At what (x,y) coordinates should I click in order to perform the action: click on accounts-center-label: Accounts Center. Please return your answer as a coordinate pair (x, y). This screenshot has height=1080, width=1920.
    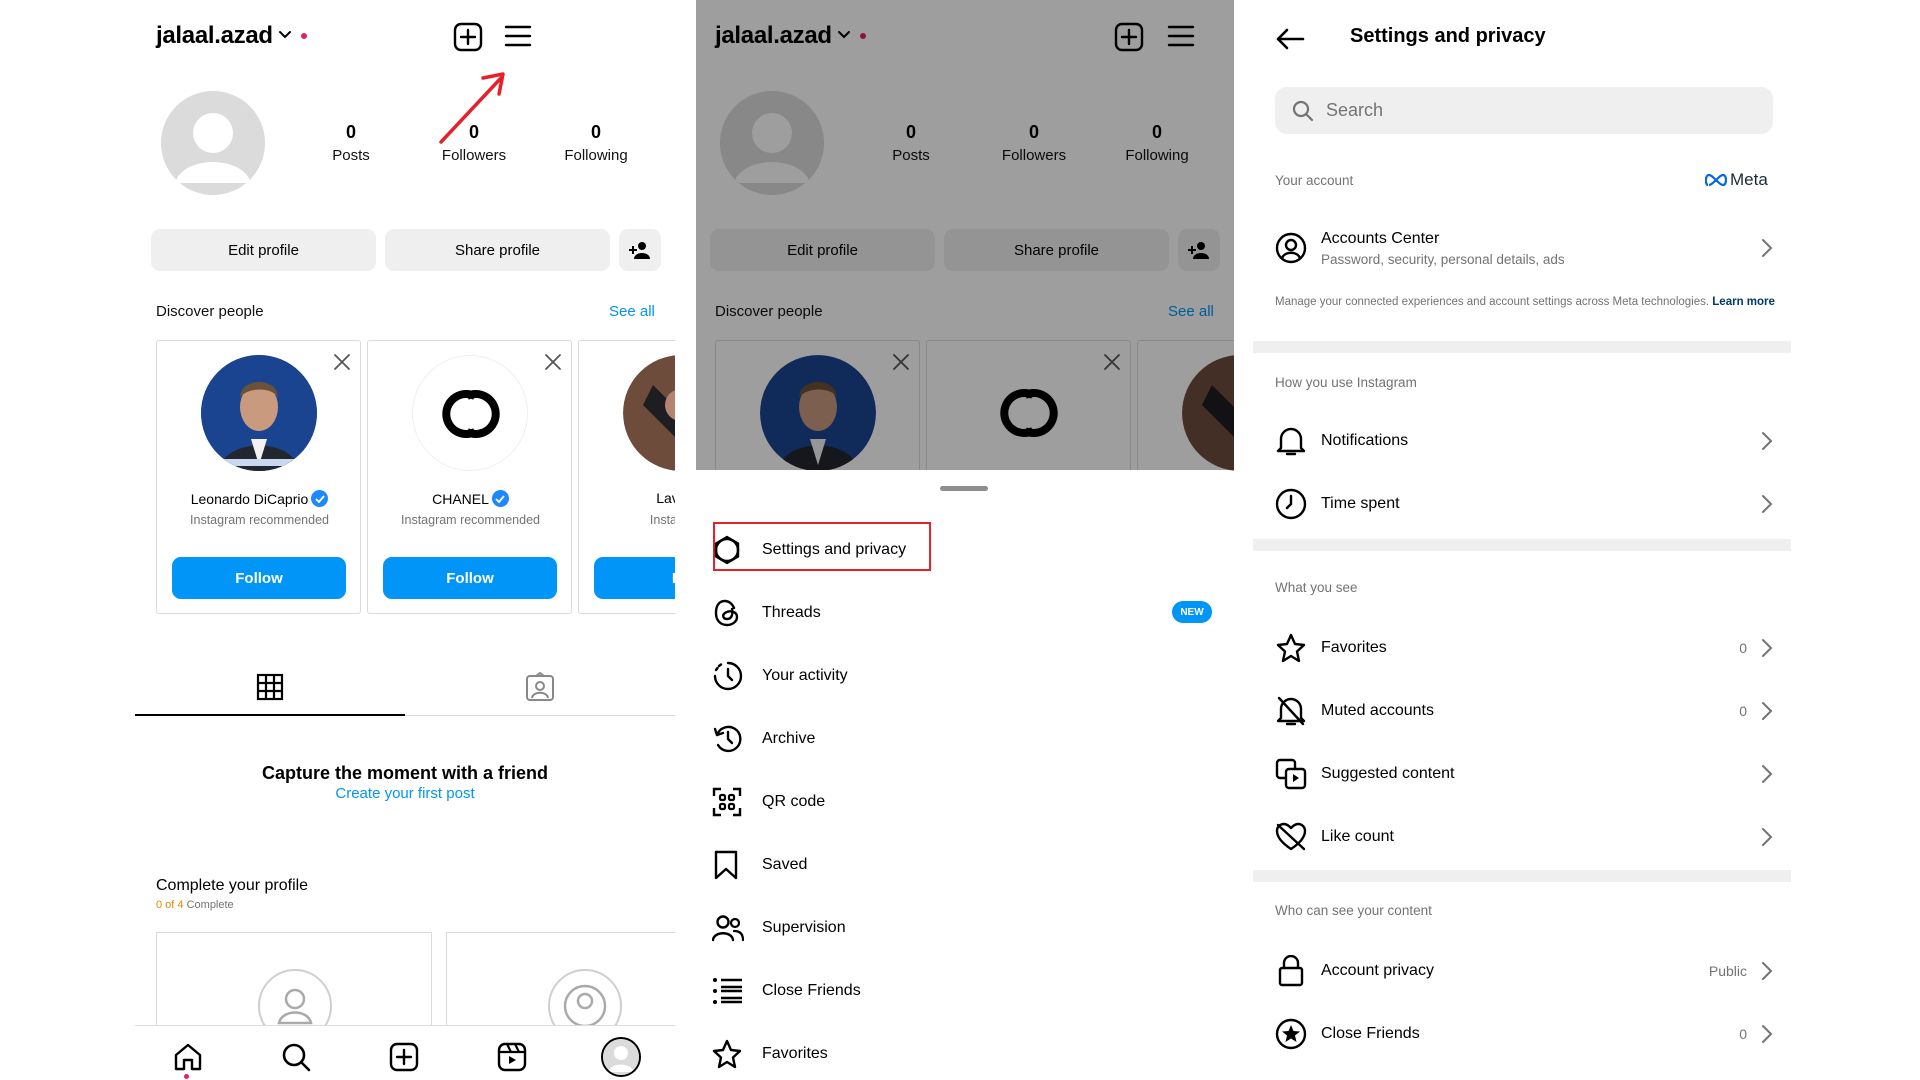
    Looking at the image, I should click on (1380, 238).